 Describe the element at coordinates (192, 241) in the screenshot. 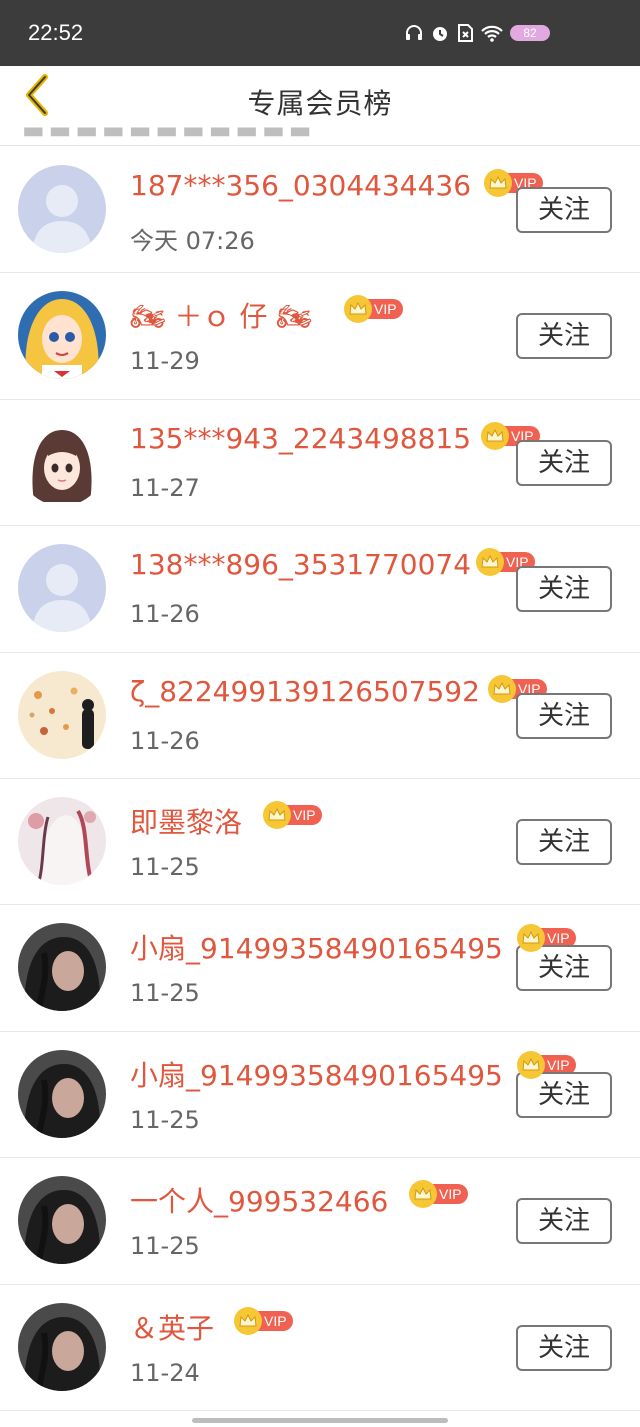

I see `member-date: 今天 07:26` at that location.